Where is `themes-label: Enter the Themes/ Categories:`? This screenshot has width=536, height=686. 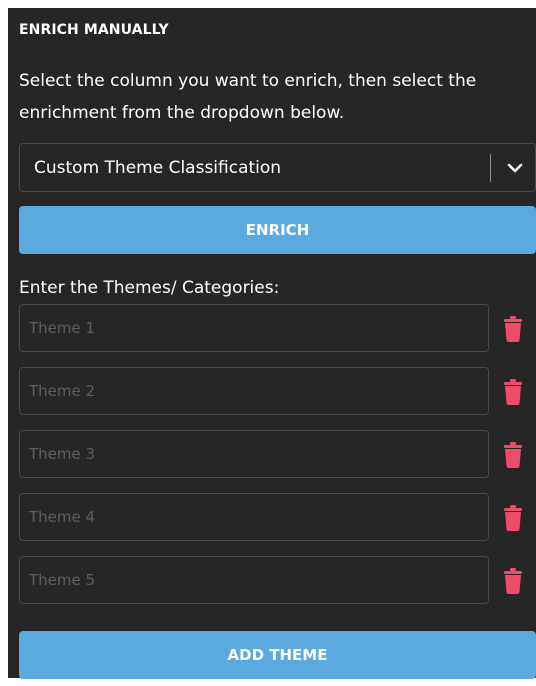
themes-label: Enter the Themes/ Categories: is located at coordinates (149, 288).